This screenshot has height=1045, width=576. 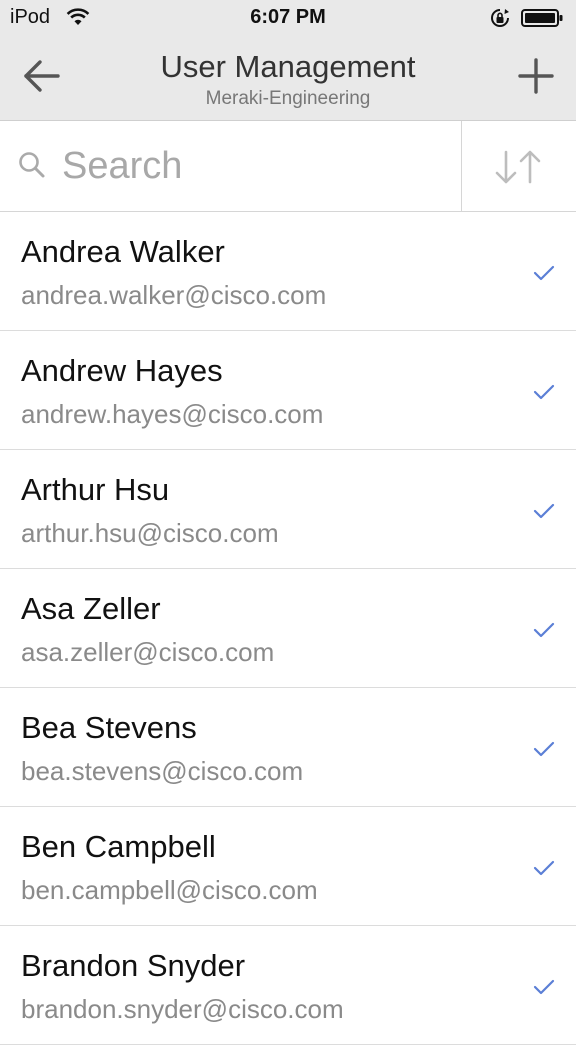 I want to click on user-list-item: Andrew Hayes andrew.hayes@cisco.com, so click(x=288, y=390).